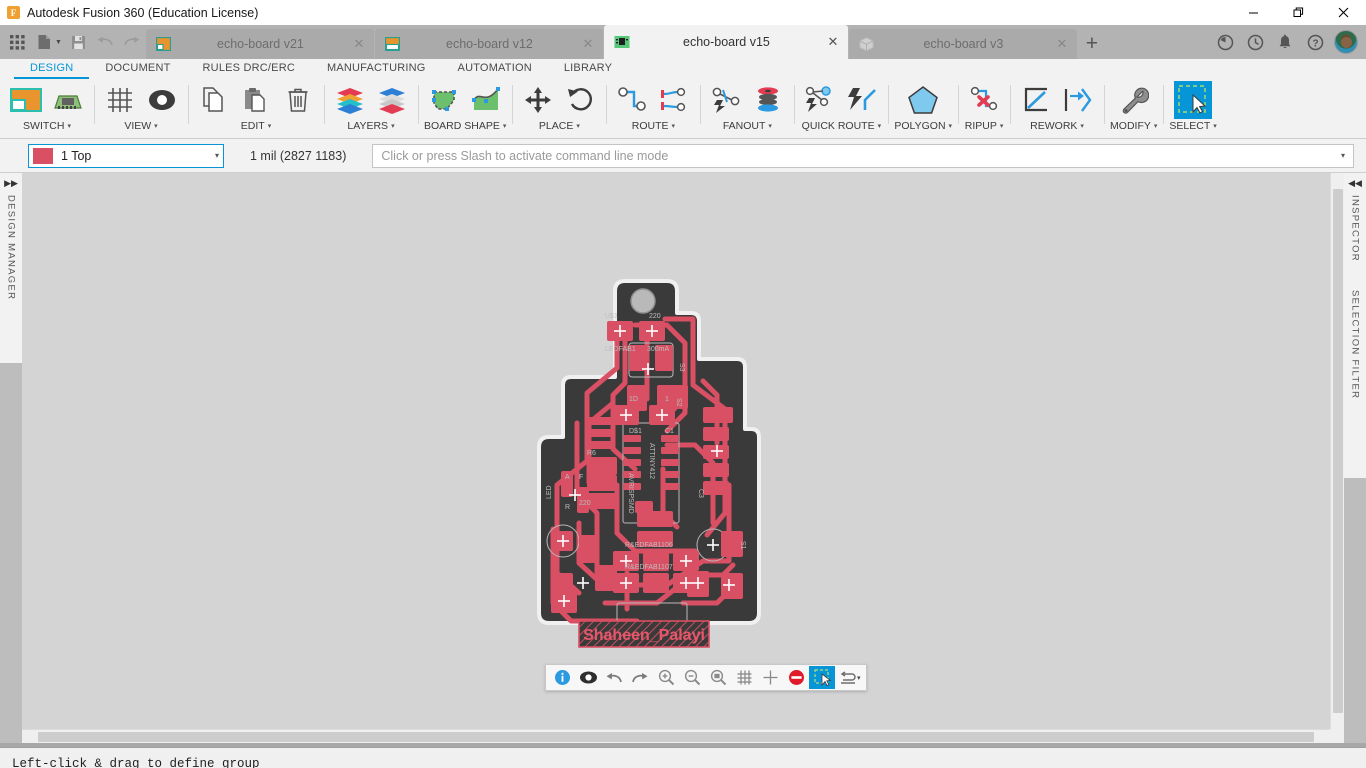 This screenshot has height=768, width=1366. What do you see at coordinates (17, 42) in the screenshot?
I see `app-grid-icon` at bounding box center [17, 42].